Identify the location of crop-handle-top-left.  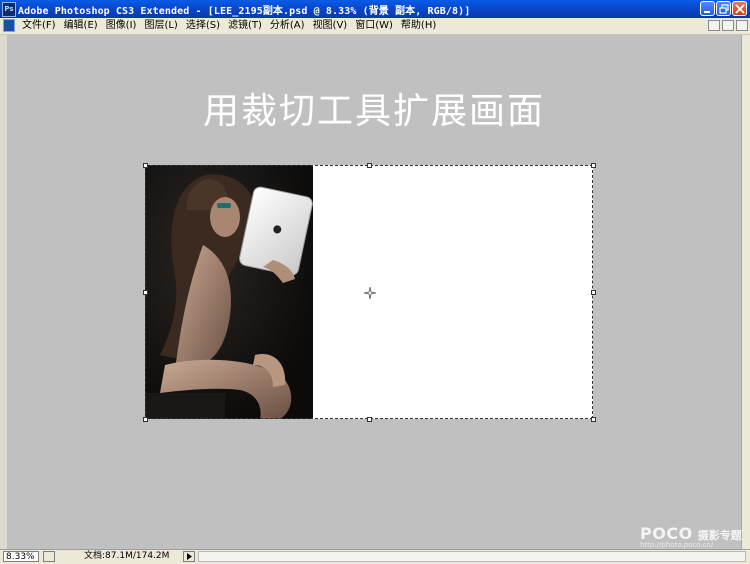
(145, 165).